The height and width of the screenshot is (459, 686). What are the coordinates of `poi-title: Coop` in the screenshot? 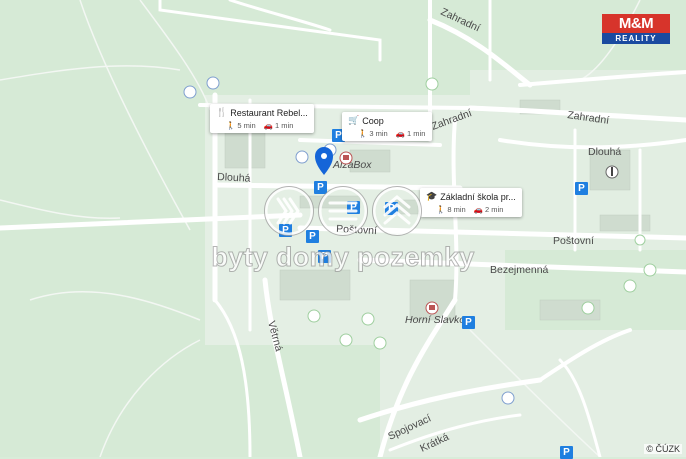 It's located at (373, 120).